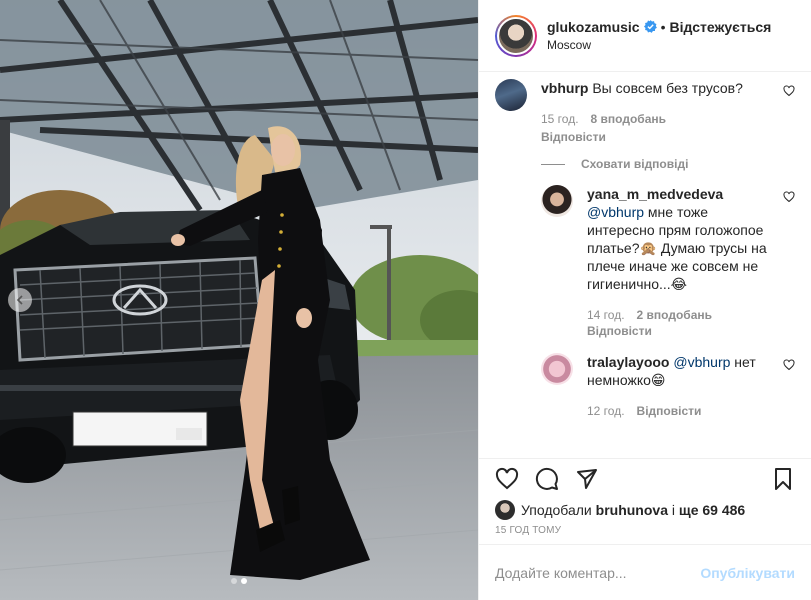 This screenshot has height=600, width=811. I want to click on hide-replies-toggle: Сховати відповіді, so click(668, 164).